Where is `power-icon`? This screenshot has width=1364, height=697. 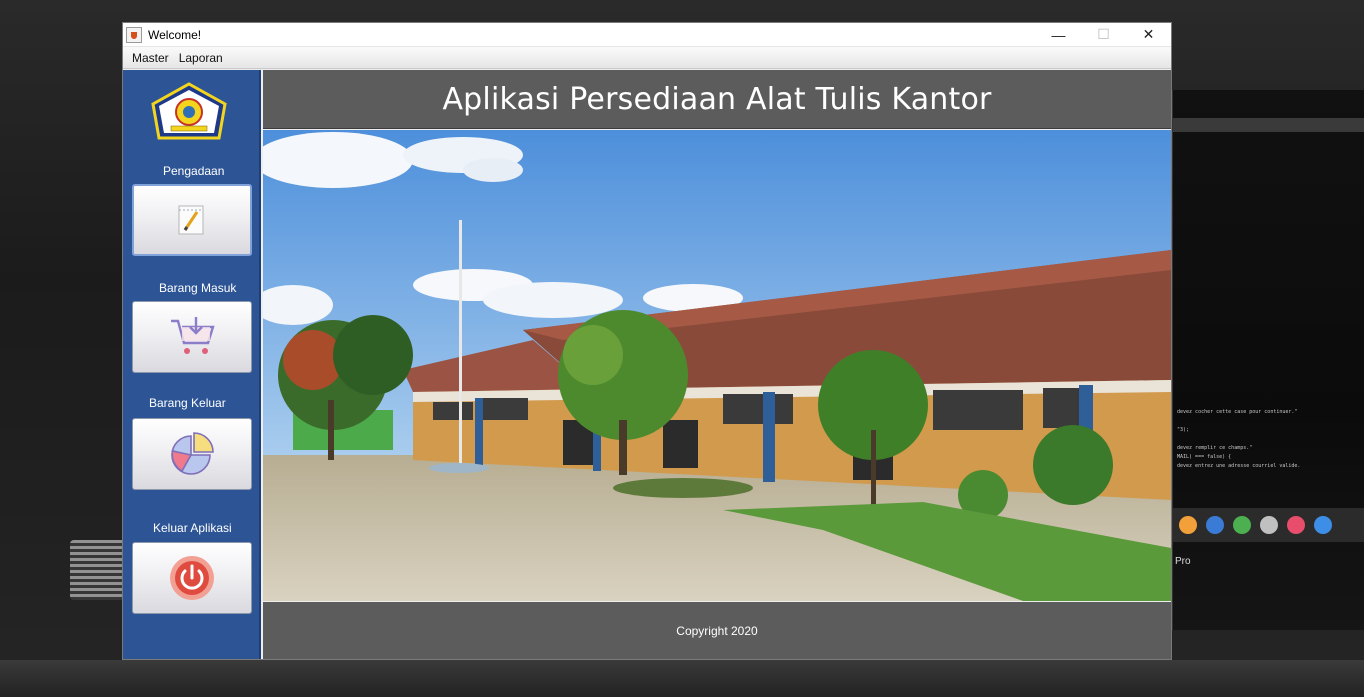
power-icon is located at coordinates (192, 578).